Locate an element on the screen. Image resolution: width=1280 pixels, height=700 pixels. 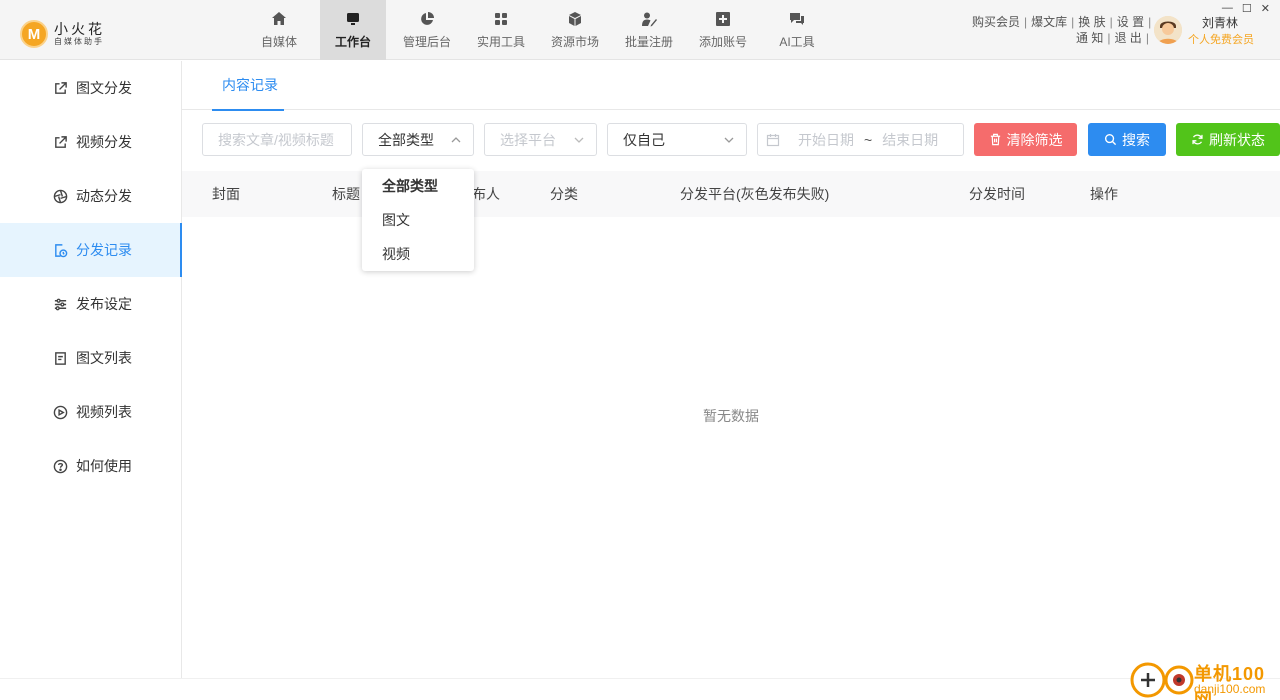
play-circle-icon is located at coordinates (60, 412).